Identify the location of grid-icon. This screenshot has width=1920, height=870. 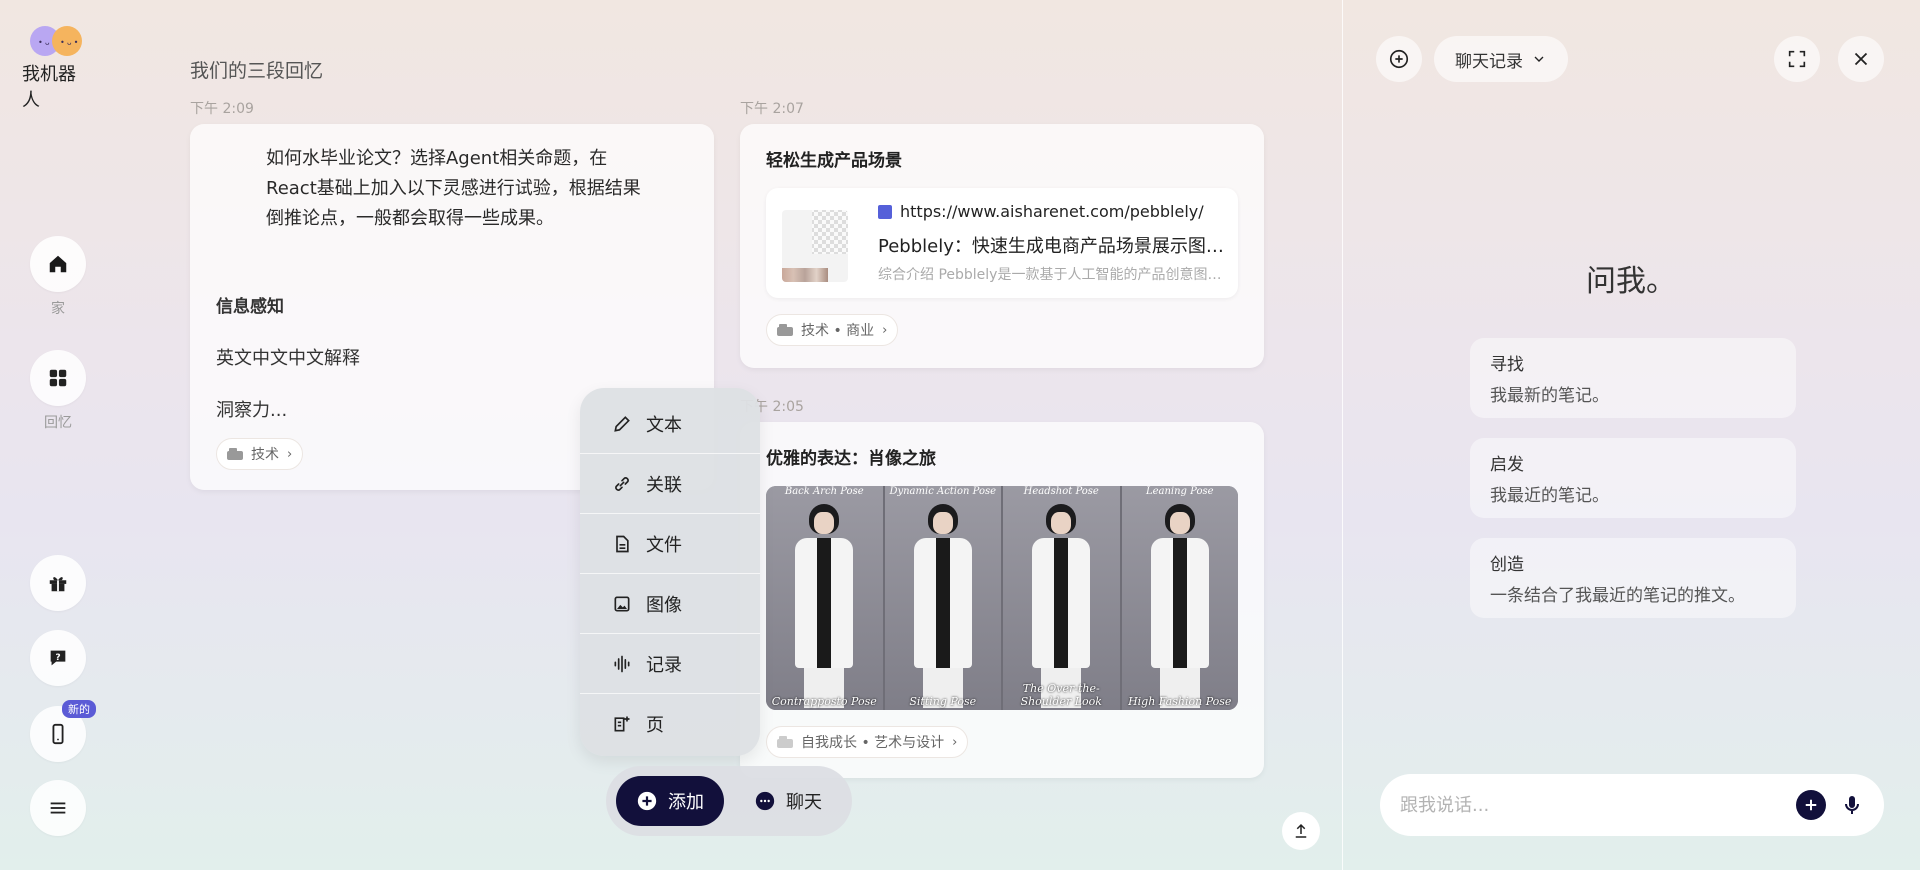
(58, 378).